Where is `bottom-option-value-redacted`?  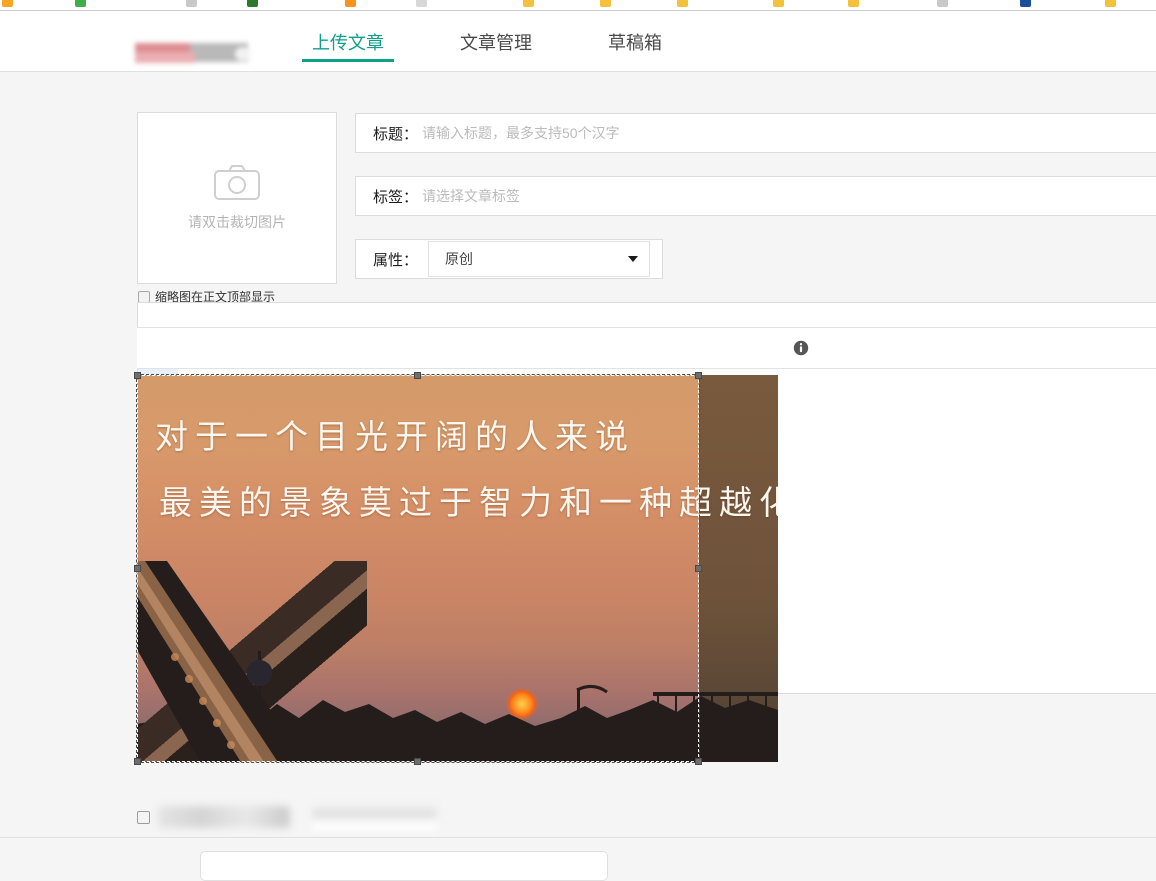
bottom-option-value-redacted is located at coordinates (374, 817).